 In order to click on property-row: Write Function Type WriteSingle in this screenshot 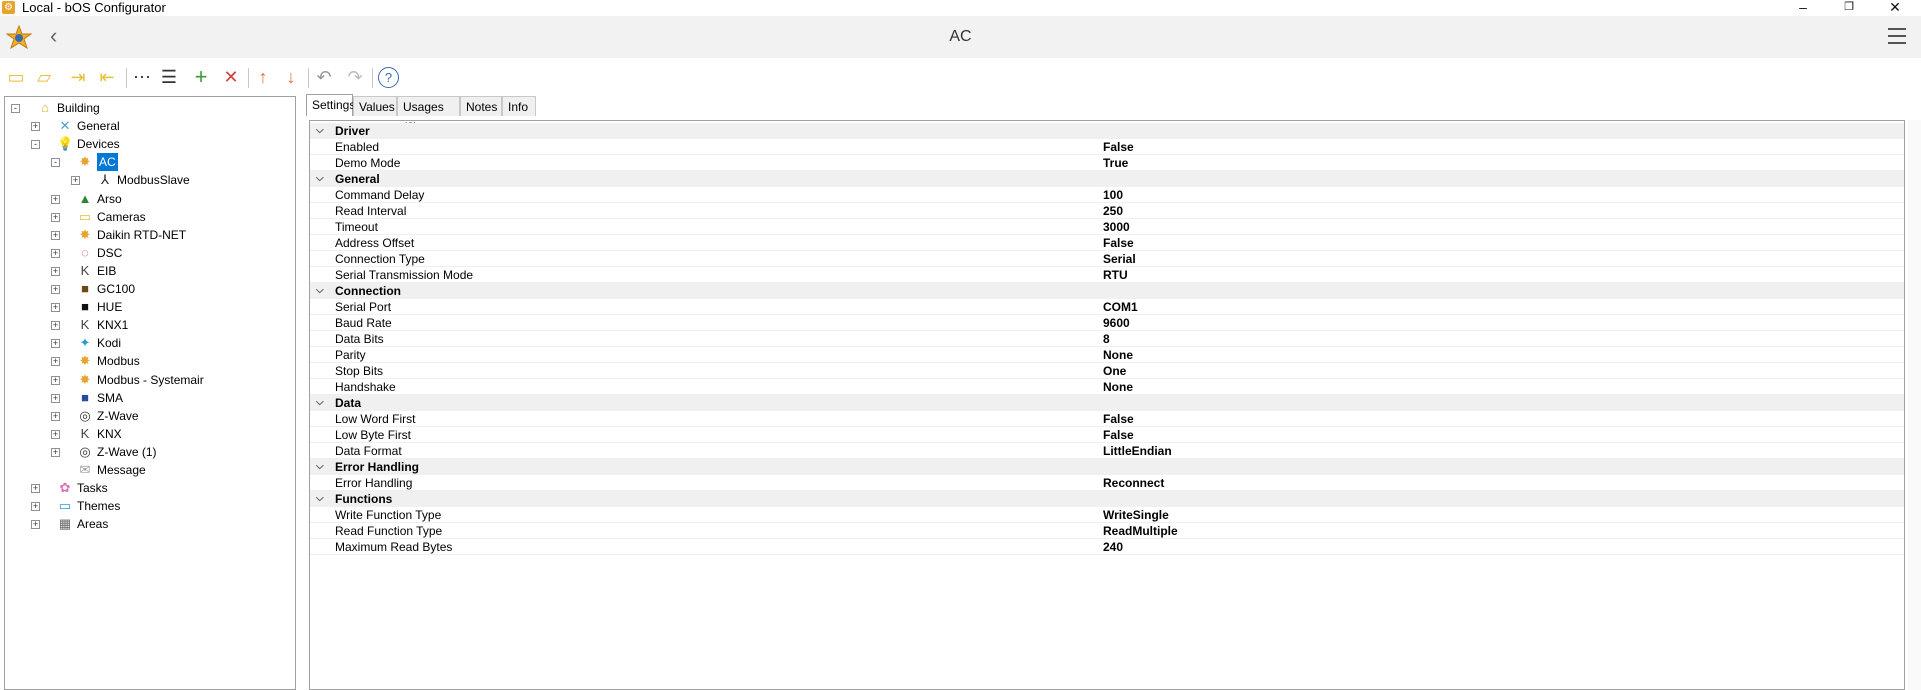, I will do `click(1107, 515)`.